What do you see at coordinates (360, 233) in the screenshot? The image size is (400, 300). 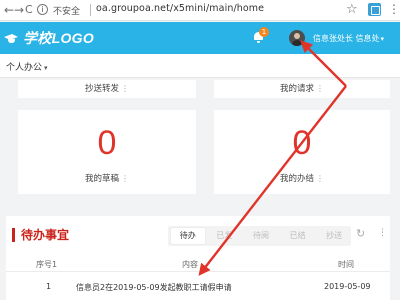 I see `refresh-icon: ↻` at bounding box center [360, 233].